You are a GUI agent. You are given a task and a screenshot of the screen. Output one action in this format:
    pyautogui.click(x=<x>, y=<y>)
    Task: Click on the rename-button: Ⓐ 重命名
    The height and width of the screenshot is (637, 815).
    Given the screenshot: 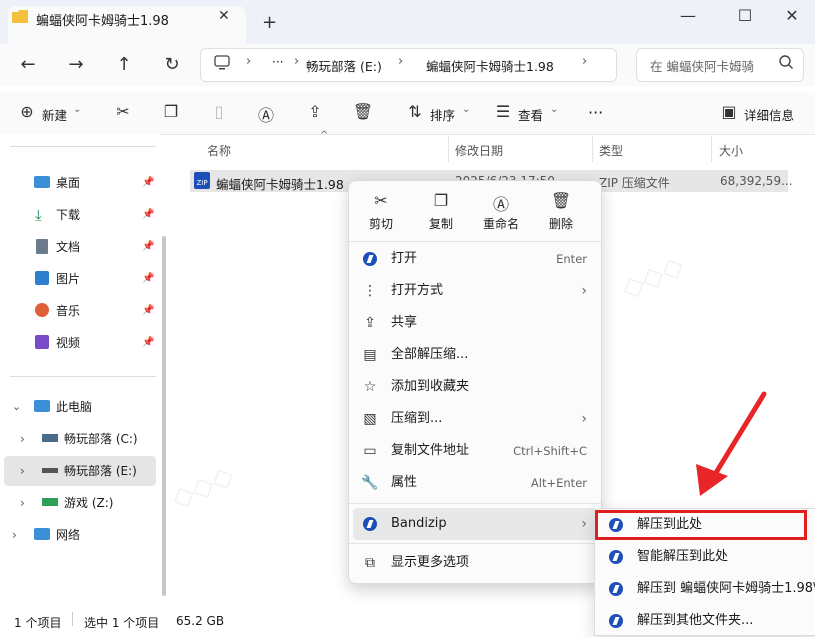 What is the action you would take?
    pyautogui.click(x=501, y=211)
    